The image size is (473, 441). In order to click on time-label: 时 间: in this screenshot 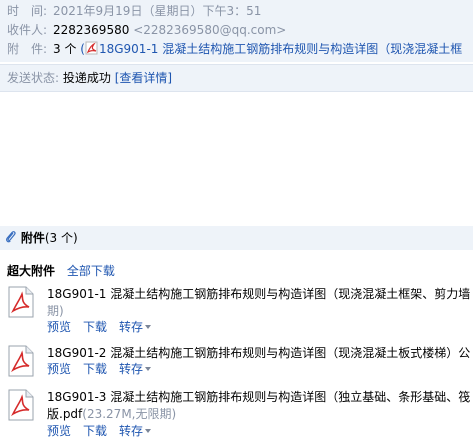, I will do `click(27, 11)`.